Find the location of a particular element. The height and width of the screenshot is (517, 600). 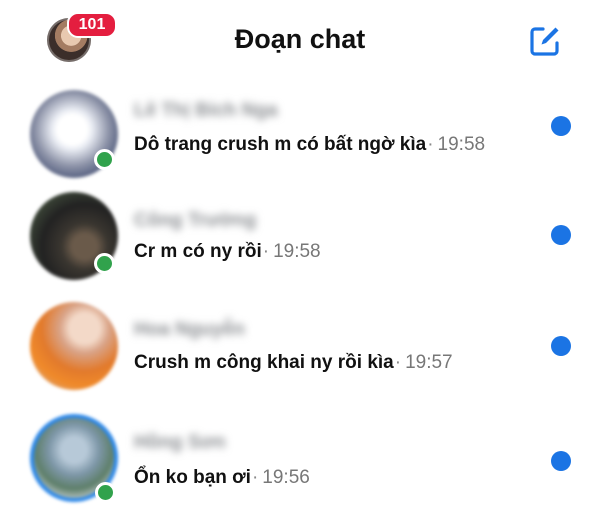

page-title: Đoạn chat is located at coordinates (300, 39).